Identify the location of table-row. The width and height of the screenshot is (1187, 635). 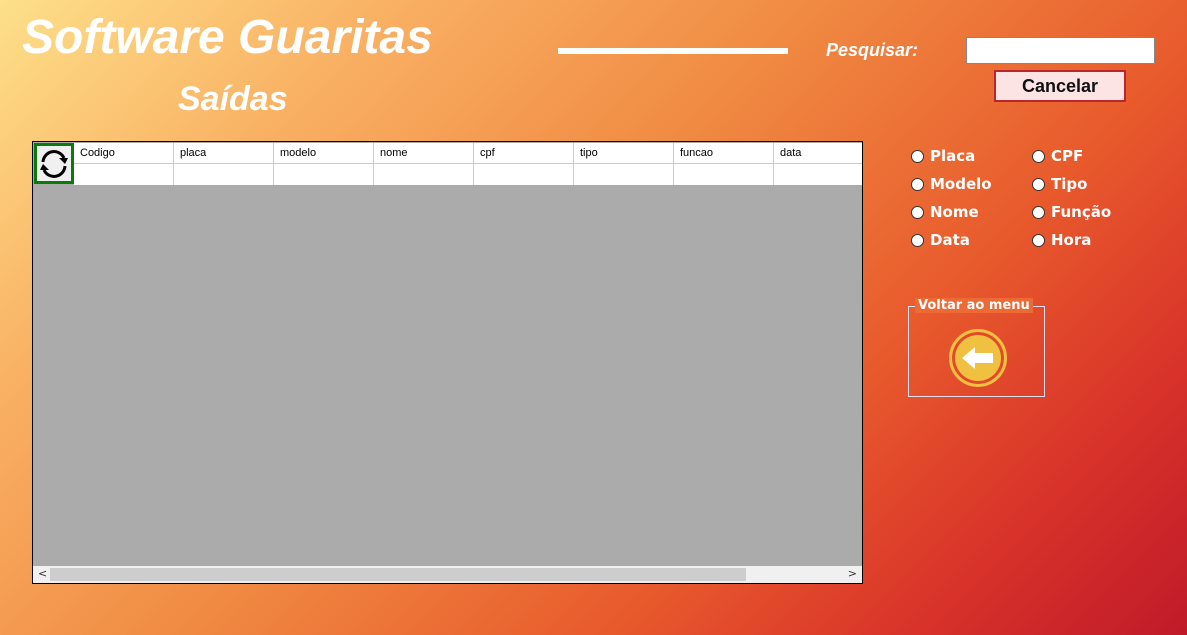
(468, 174).